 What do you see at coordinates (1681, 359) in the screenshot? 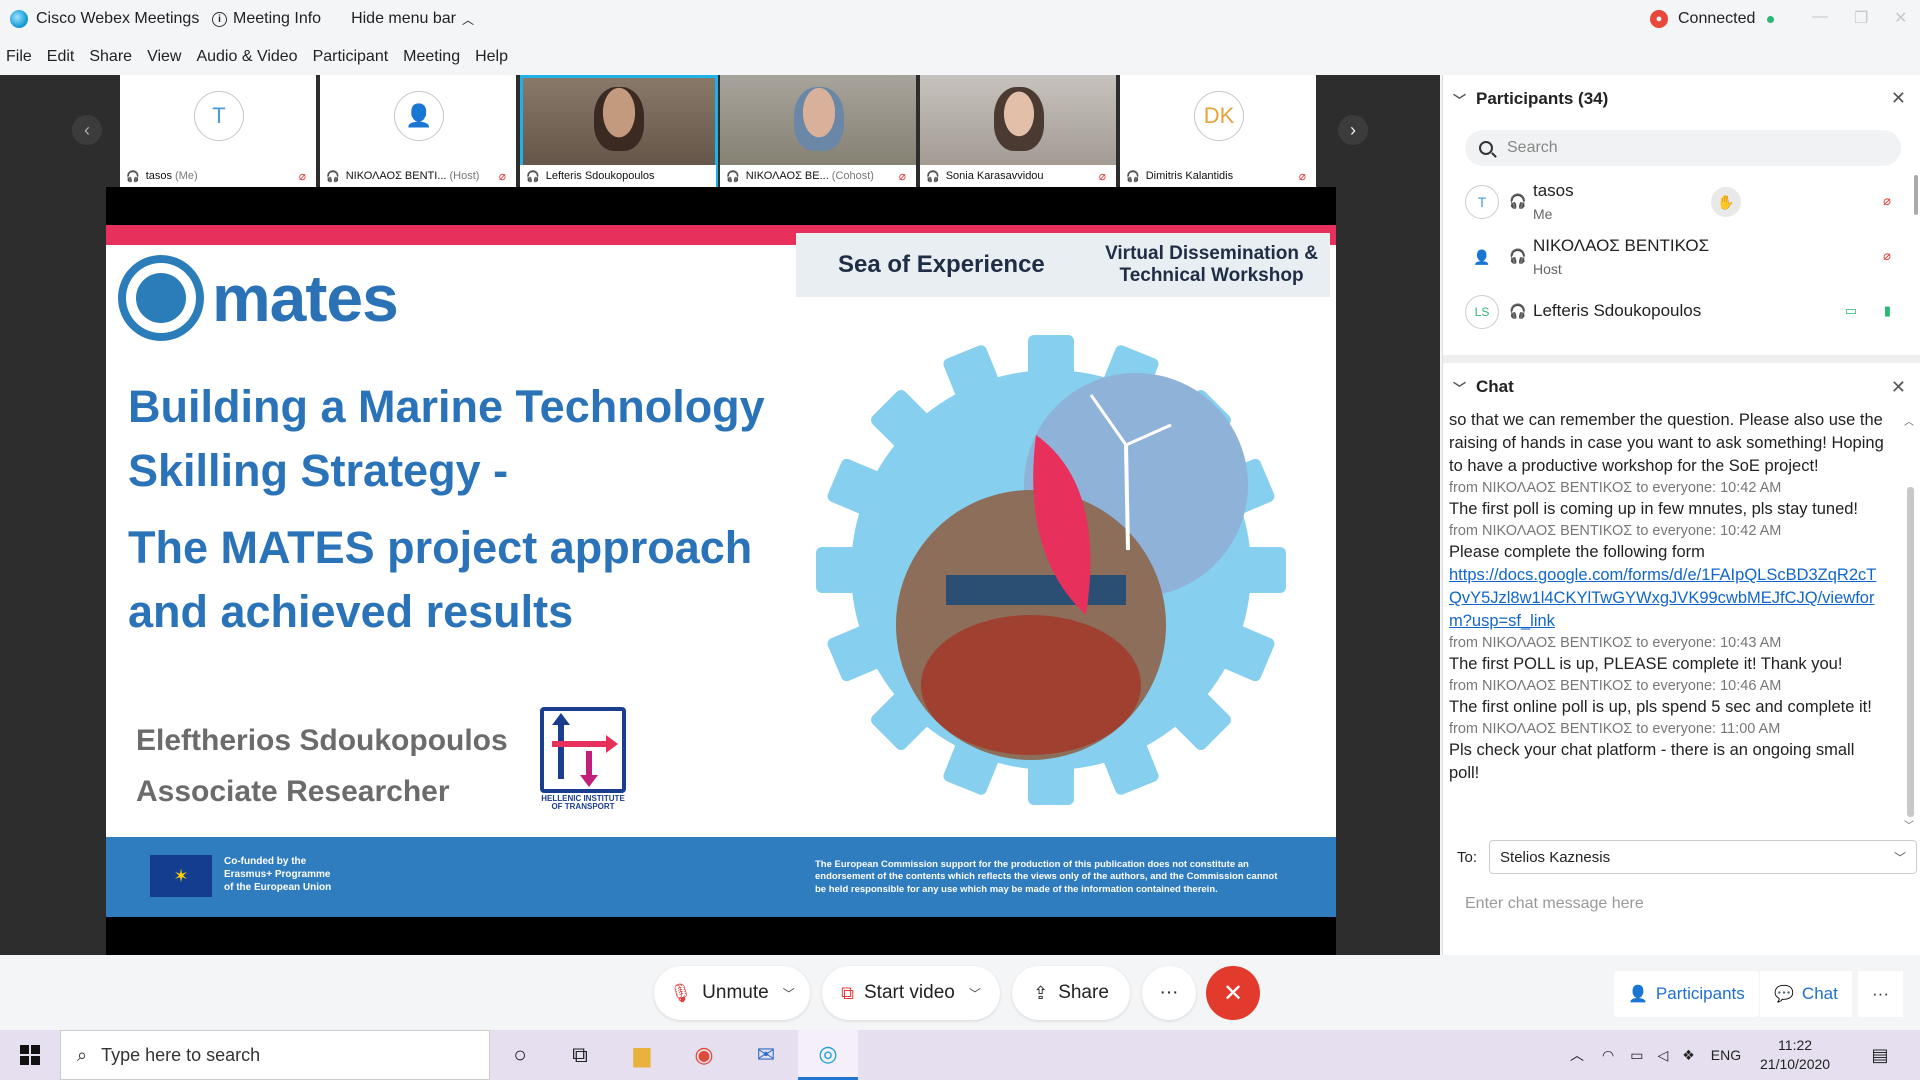
I see `panel-divider` at bounding box center [1681, 359].